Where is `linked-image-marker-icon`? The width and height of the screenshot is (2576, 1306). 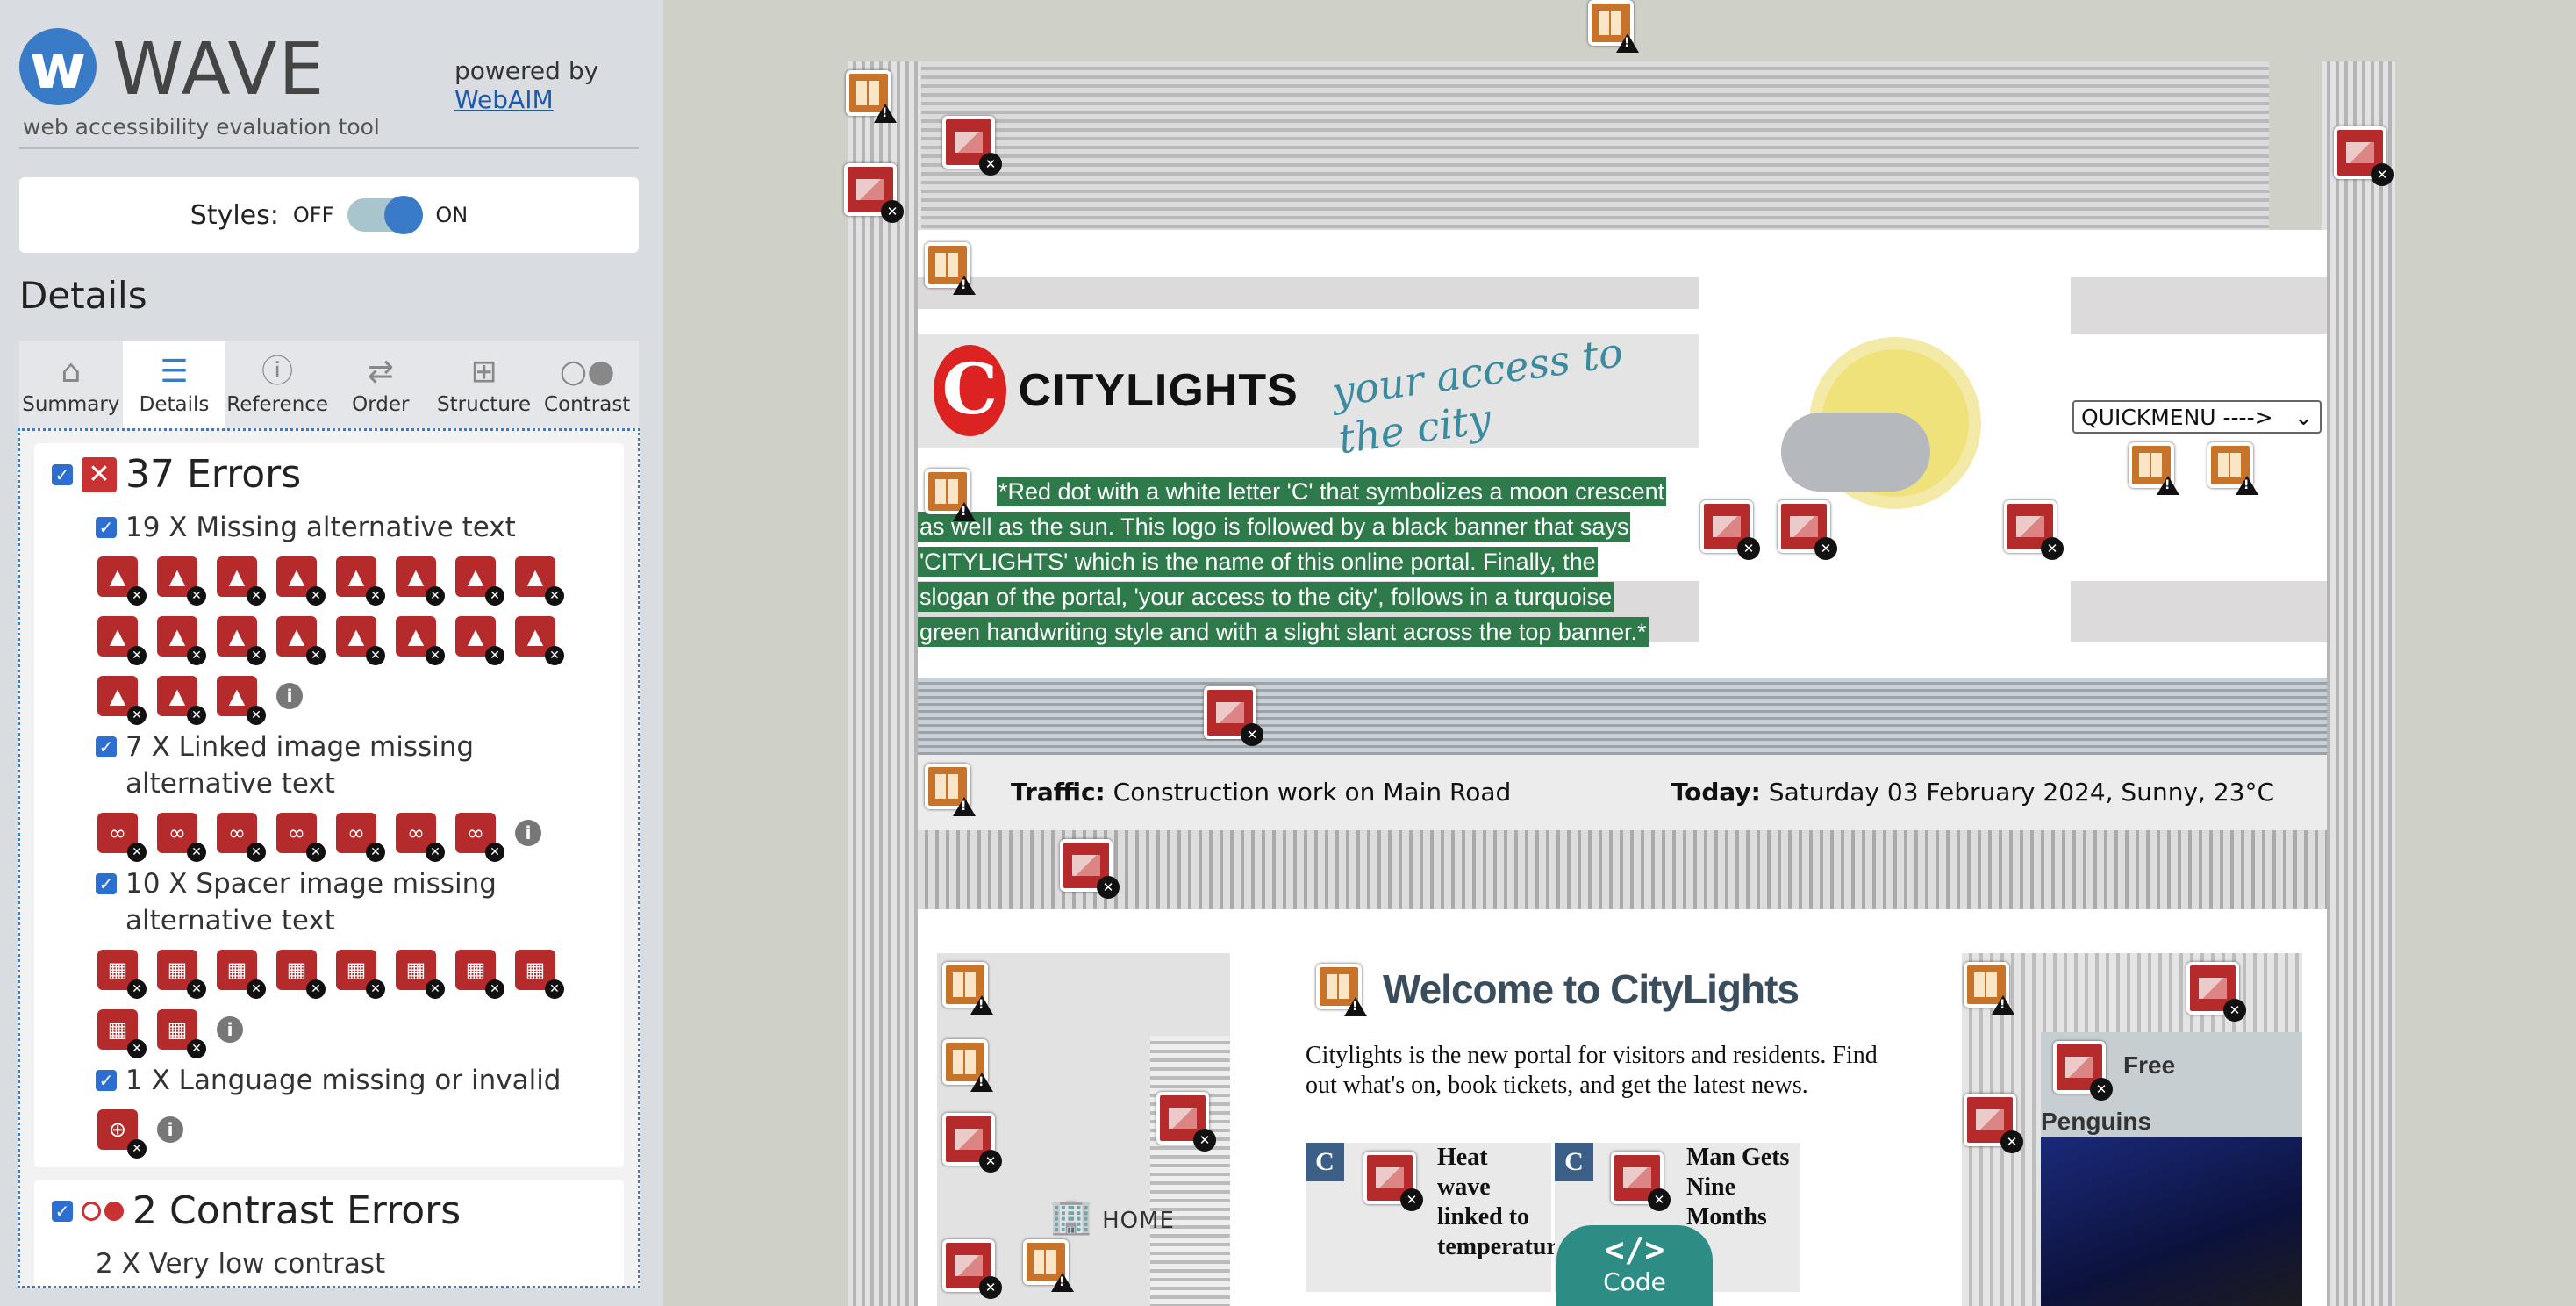 linked-image-marker-icon is located at coordinates (972, 1269).